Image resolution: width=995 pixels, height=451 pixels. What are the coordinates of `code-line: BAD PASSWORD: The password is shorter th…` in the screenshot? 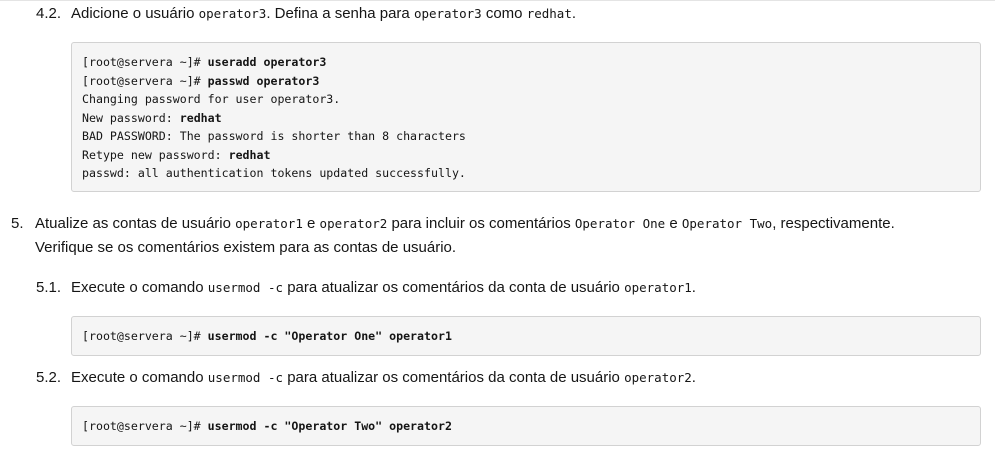 It's located at (274, 136).